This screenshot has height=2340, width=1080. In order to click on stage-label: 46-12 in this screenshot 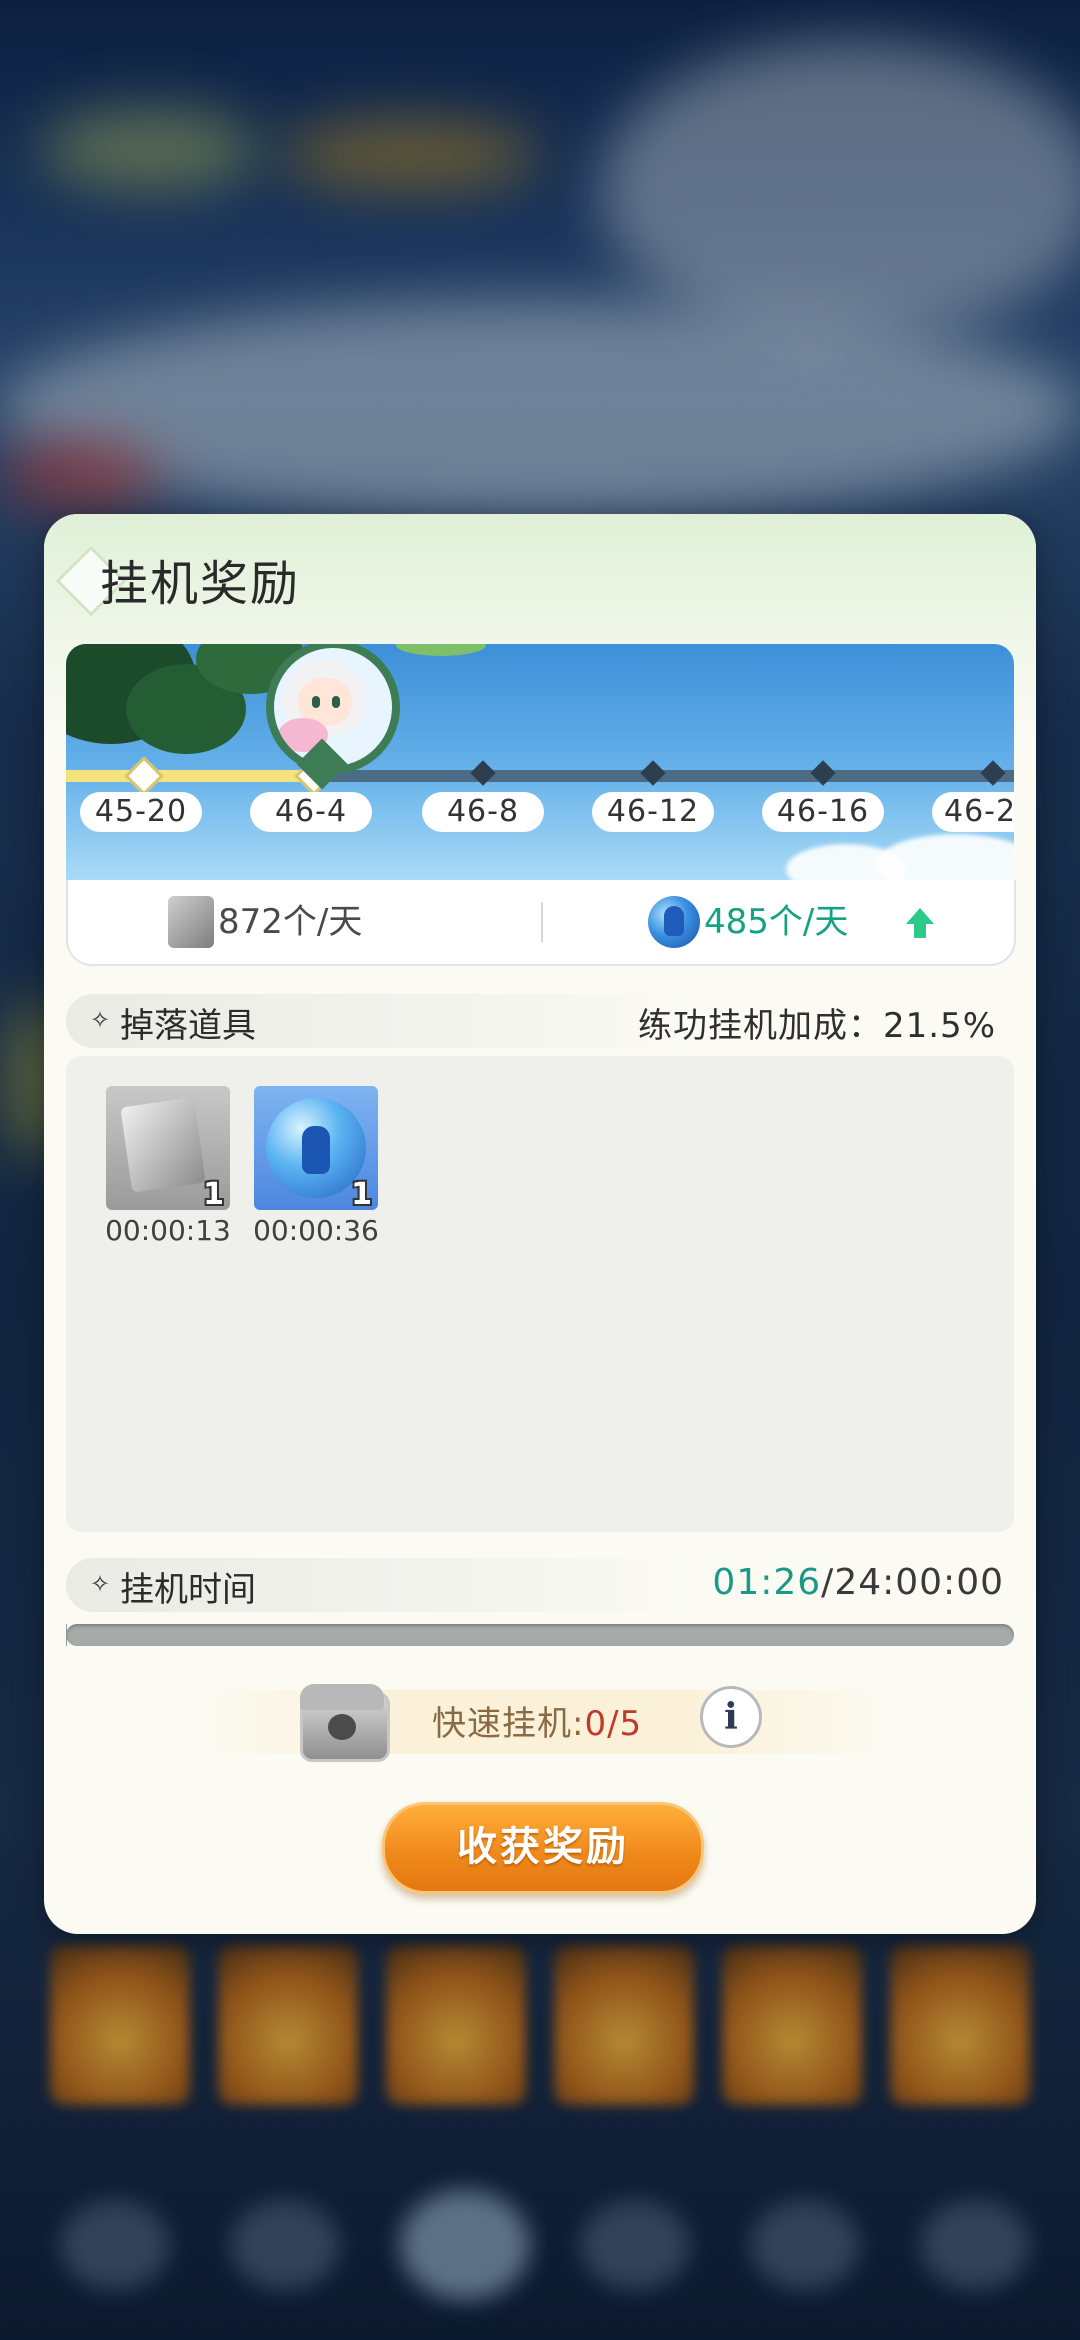, I will do `click(653, 812)`.